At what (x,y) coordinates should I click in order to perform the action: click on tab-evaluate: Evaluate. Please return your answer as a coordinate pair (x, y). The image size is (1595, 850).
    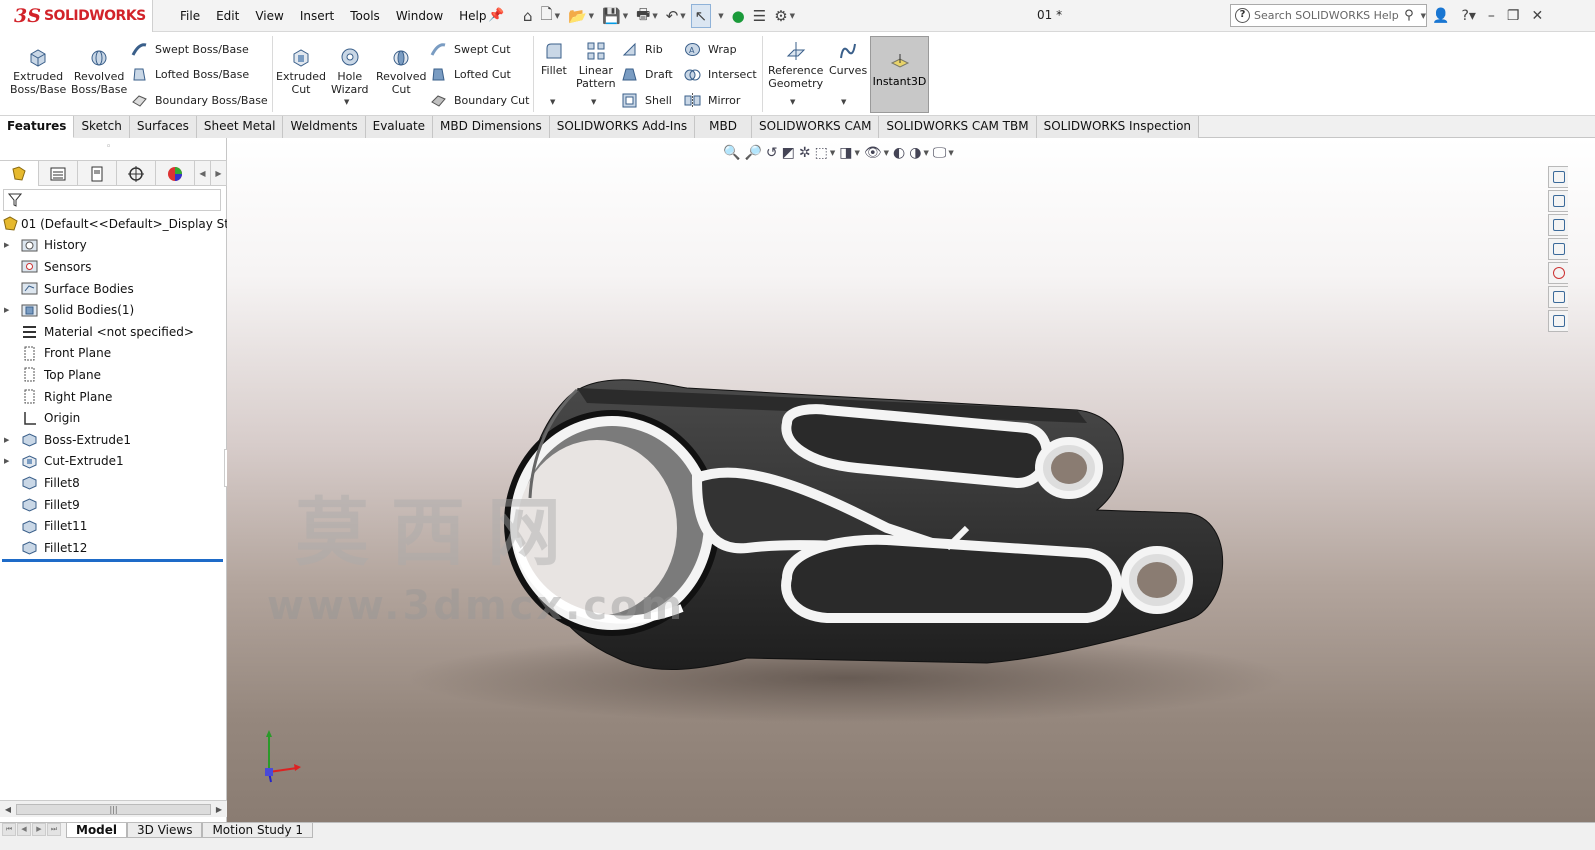
    Looking at the image, I should click on (399, 127).